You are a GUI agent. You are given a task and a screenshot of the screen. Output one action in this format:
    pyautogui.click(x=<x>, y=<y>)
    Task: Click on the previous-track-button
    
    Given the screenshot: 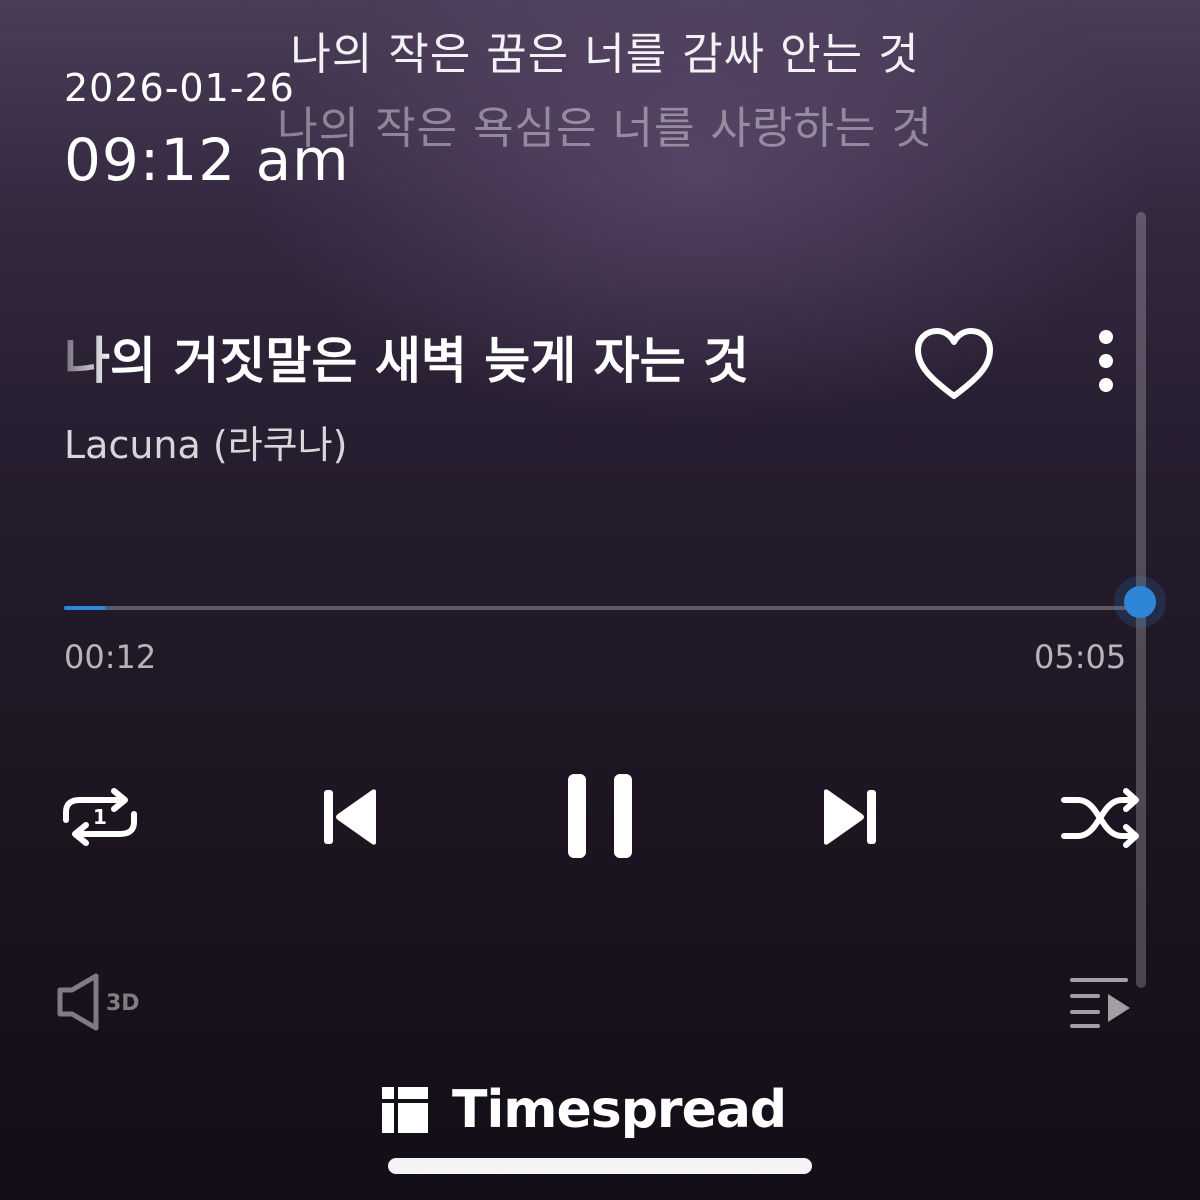 What is the action you would take?
    pyautogui.click(x=350, y=817)
    